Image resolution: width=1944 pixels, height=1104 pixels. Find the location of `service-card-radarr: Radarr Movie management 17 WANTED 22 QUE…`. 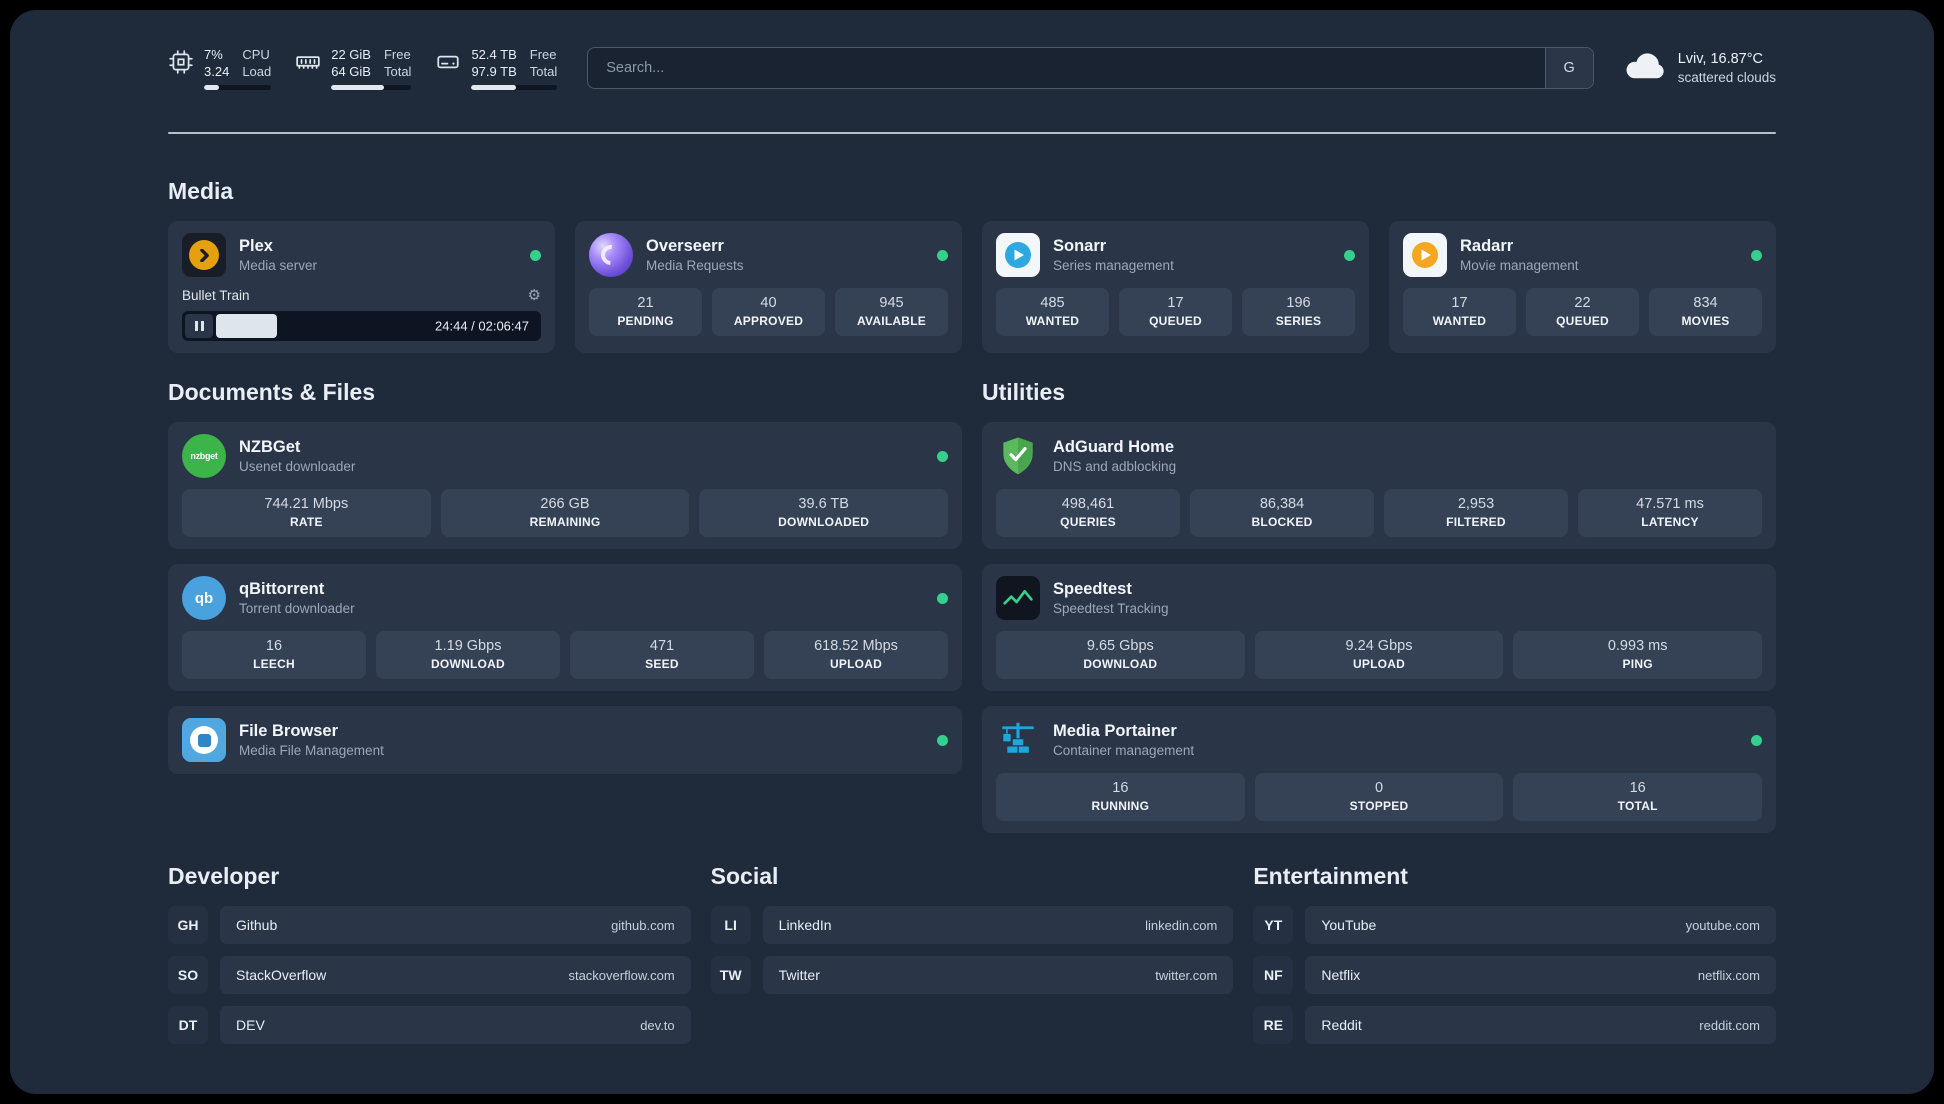

service-card-radarr: Radarr Movie management 17 WANTED 22 QUE… is located at coordinates (1582, 287).